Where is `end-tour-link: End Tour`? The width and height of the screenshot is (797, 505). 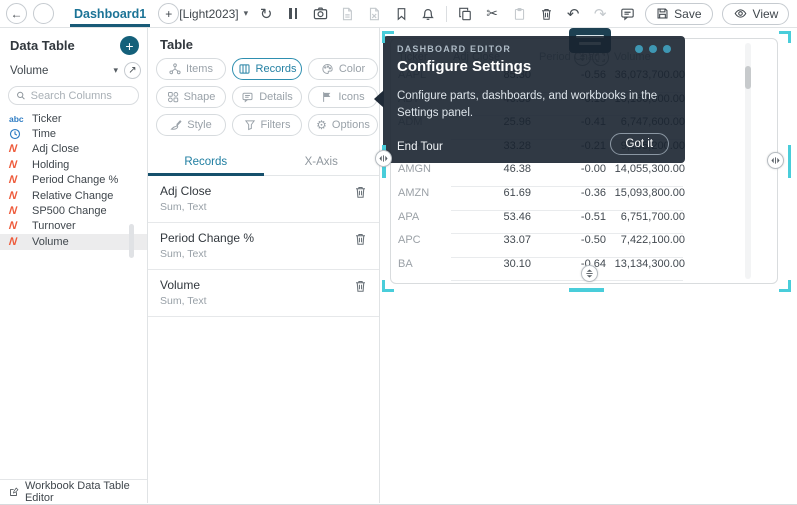 end-tour-link: End Tour is located at coordinates (420, 147).